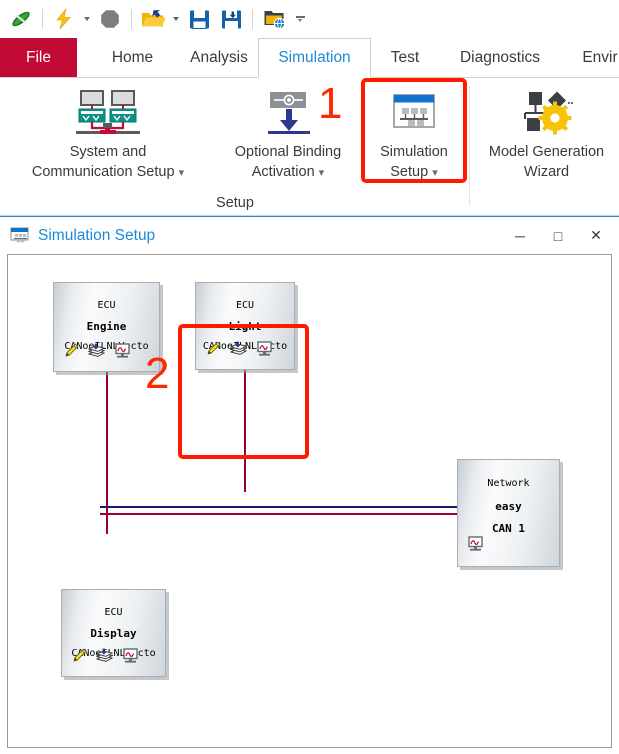  I want to click on start-measurement-dropdown, so click(87, 19).